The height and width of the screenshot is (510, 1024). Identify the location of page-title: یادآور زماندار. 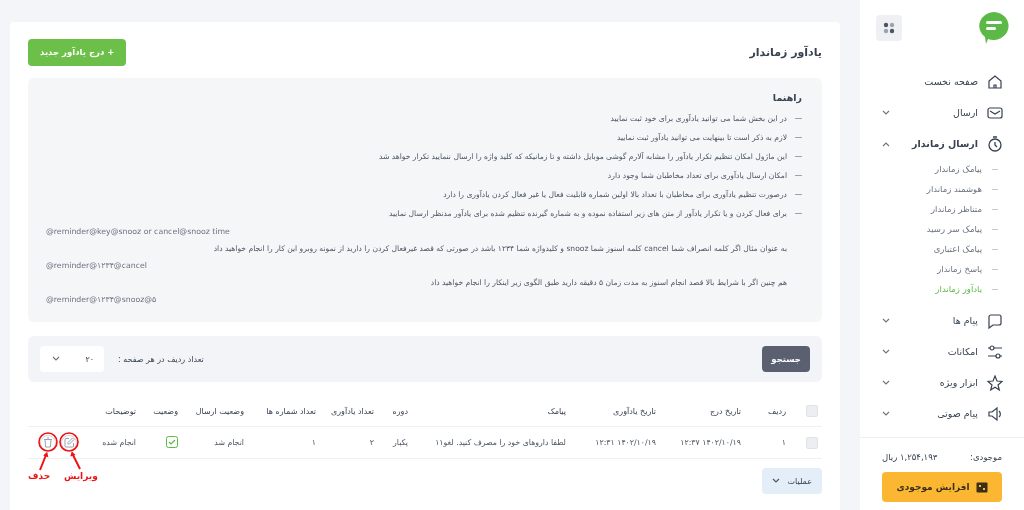
(785, 52).